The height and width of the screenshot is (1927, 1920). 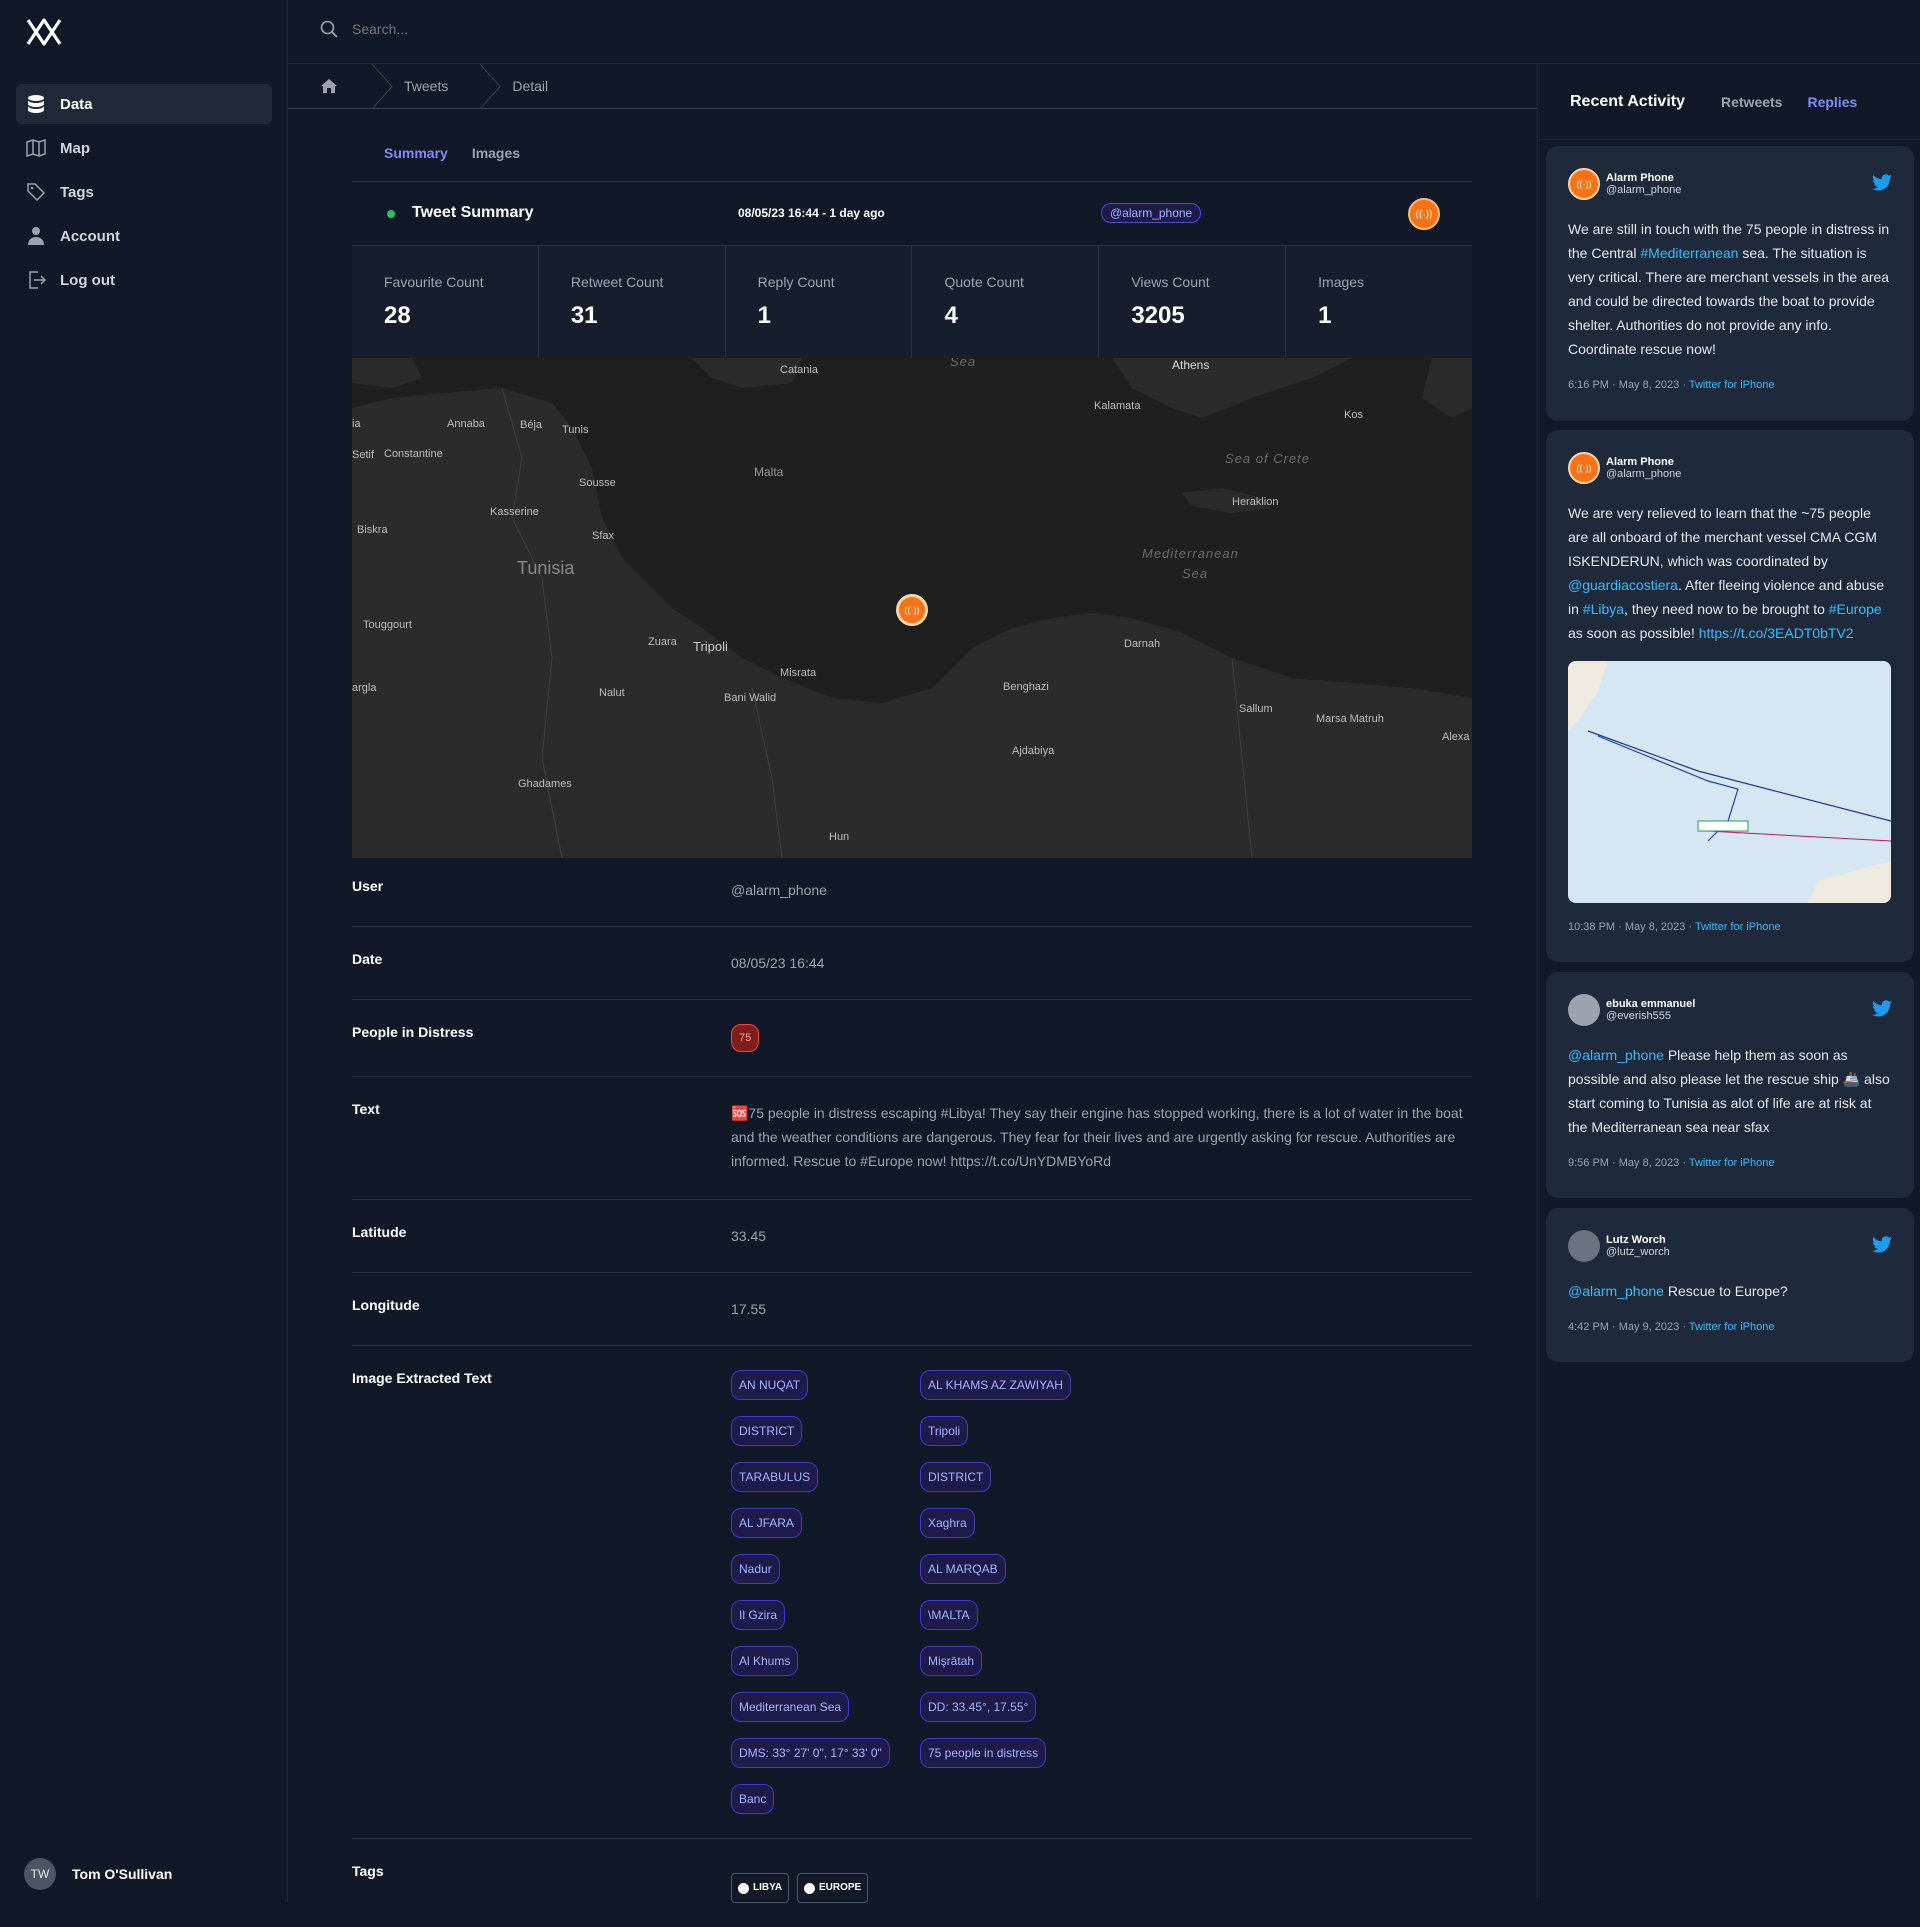 What do you see at coordinates (144, 236) in the screenshot?
I see `sidebar-item-account: Account` at bounding box center [144, 236].